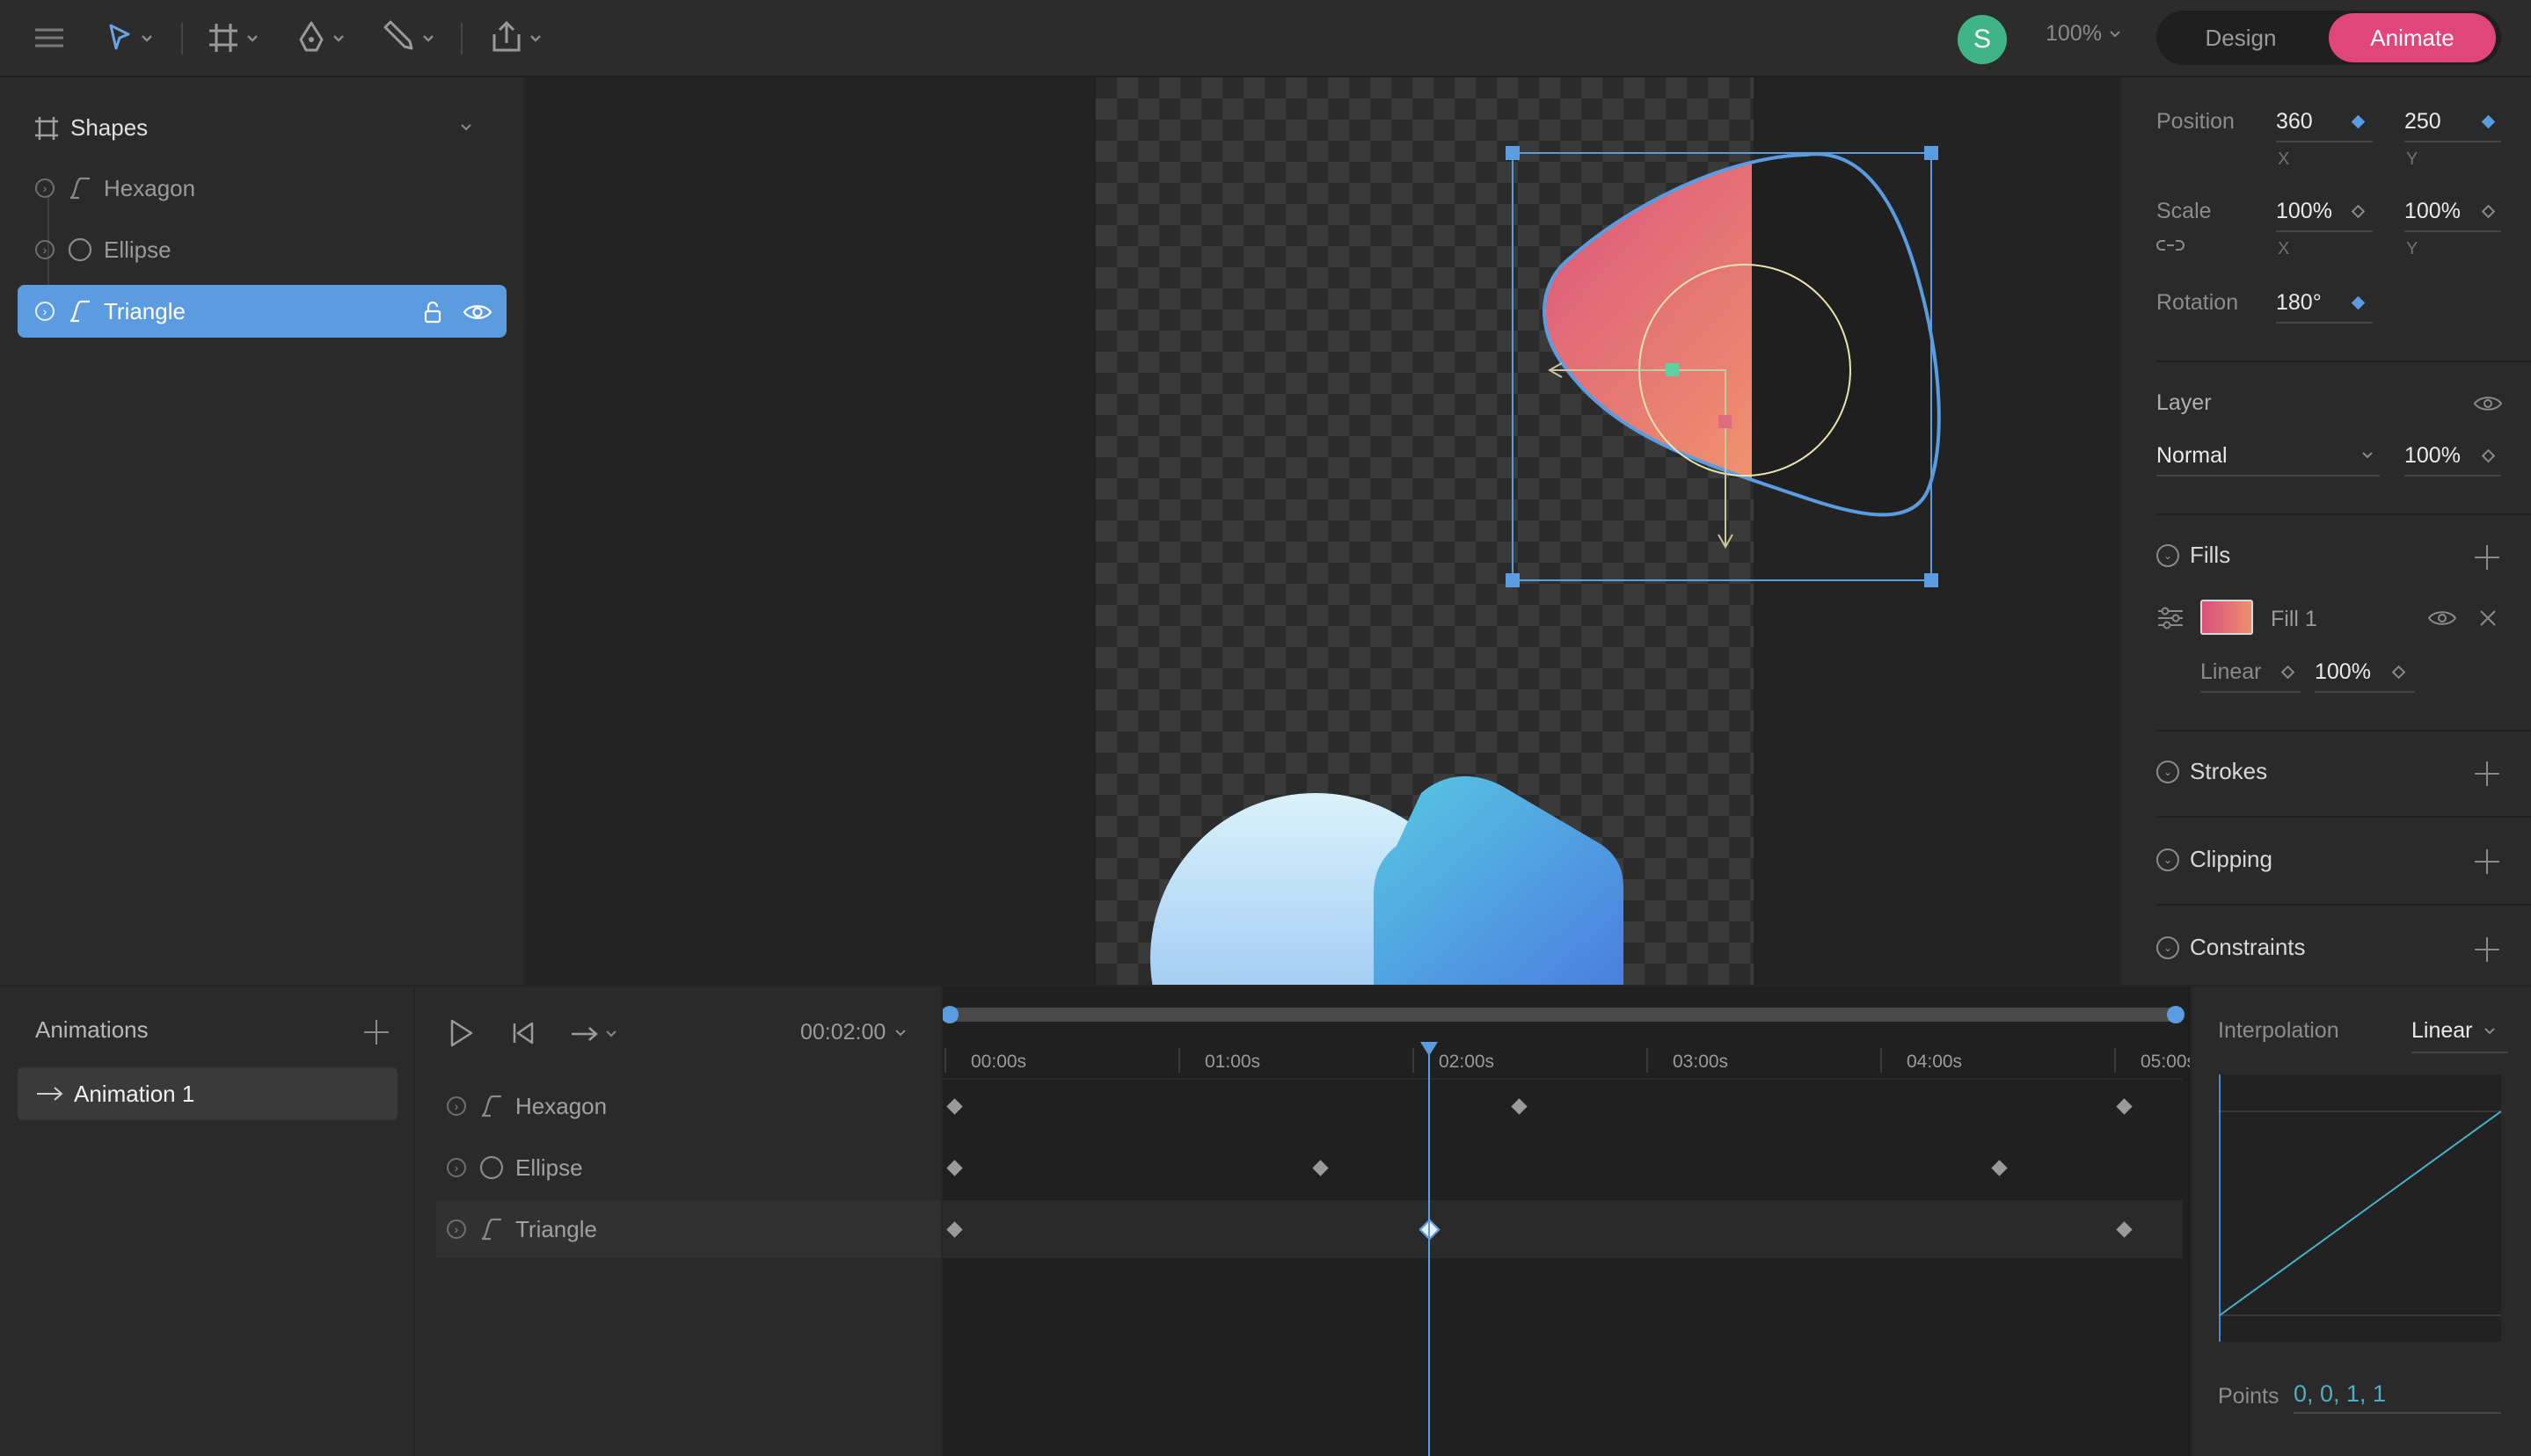 The width and height of the screenshot is (2531, 1456). I want to click on timeline-row-hexagon: › Hexagon, so click(688, 1106).